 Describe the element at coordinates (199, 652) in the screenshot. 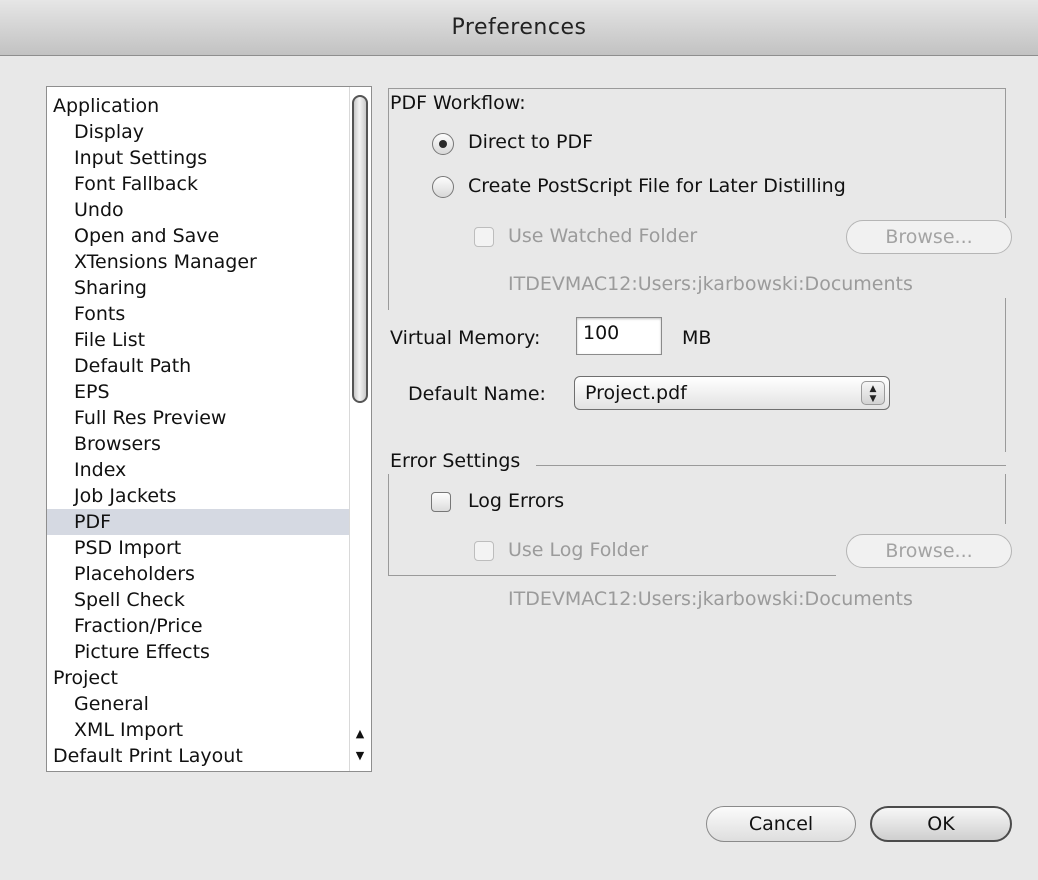

I see `sidebar-item-picture-effects: Picture Effects` at that location.